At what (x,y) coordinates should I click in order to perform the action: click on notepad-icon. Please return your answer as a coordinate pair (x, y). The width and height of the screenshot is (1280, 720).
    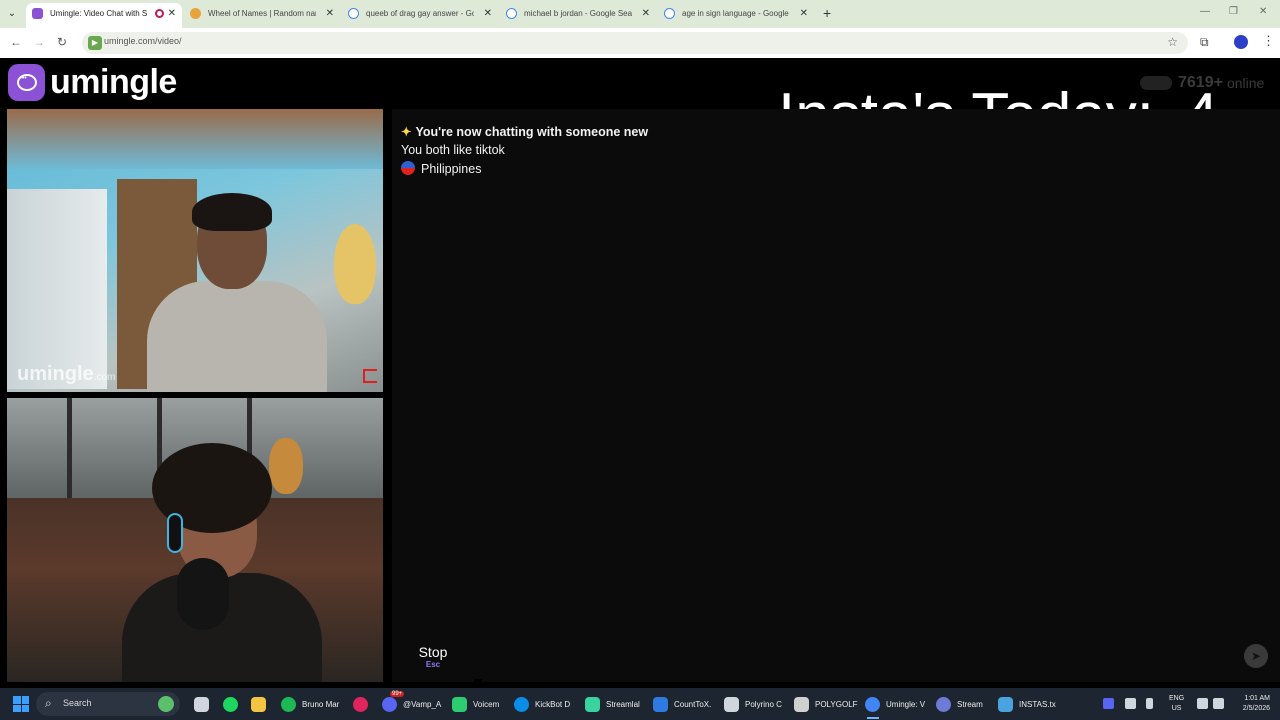
    Looking at the image, I should click on (1005, 704).